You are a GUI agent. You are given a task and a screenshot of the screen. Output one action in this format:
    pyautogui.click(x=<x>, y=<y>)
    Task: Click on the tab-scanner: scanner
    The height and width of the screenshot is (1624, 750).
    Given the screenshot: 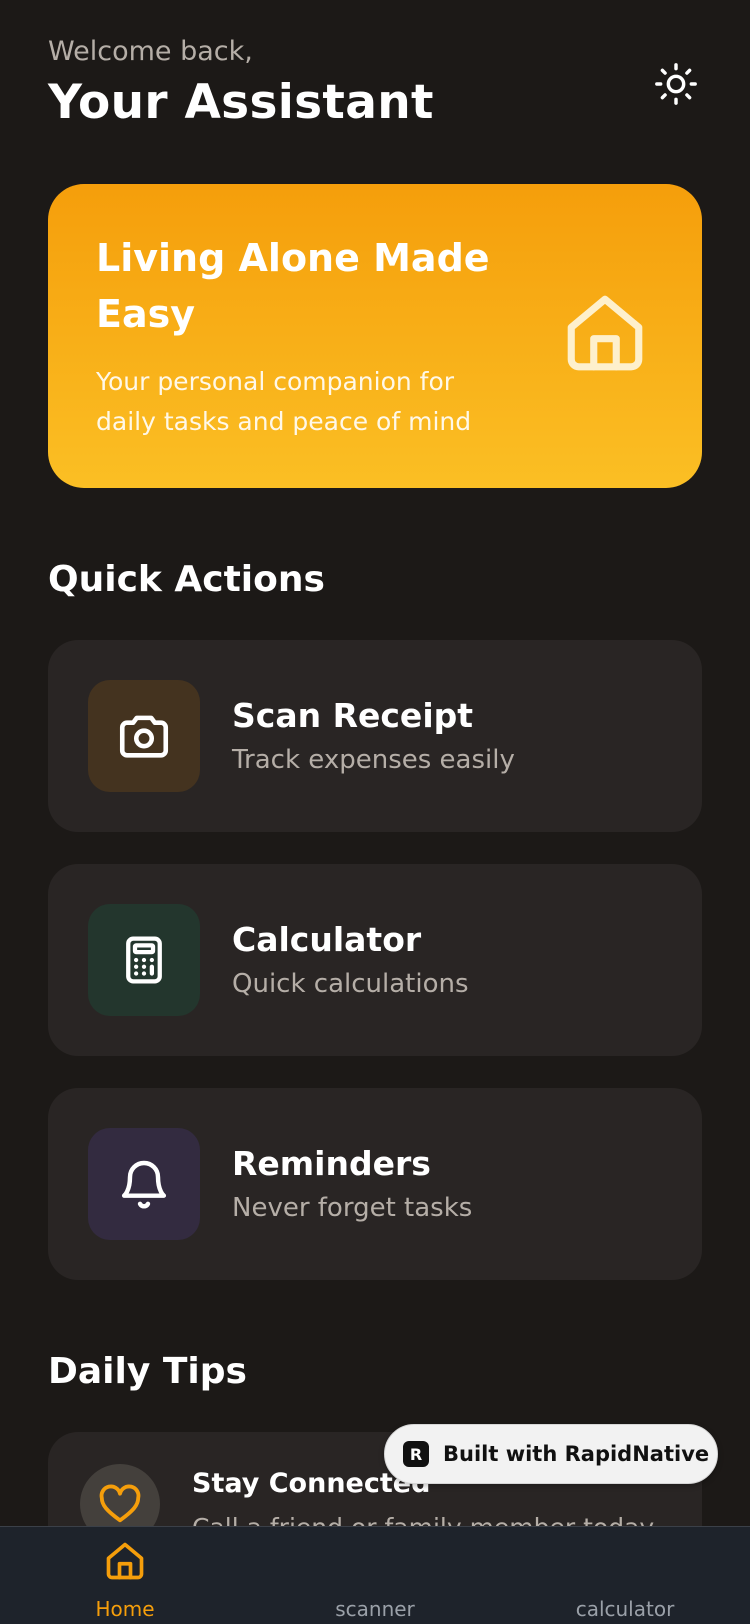 What is the action you would take?
    pyautogui.click(x=375, y=1575)
    